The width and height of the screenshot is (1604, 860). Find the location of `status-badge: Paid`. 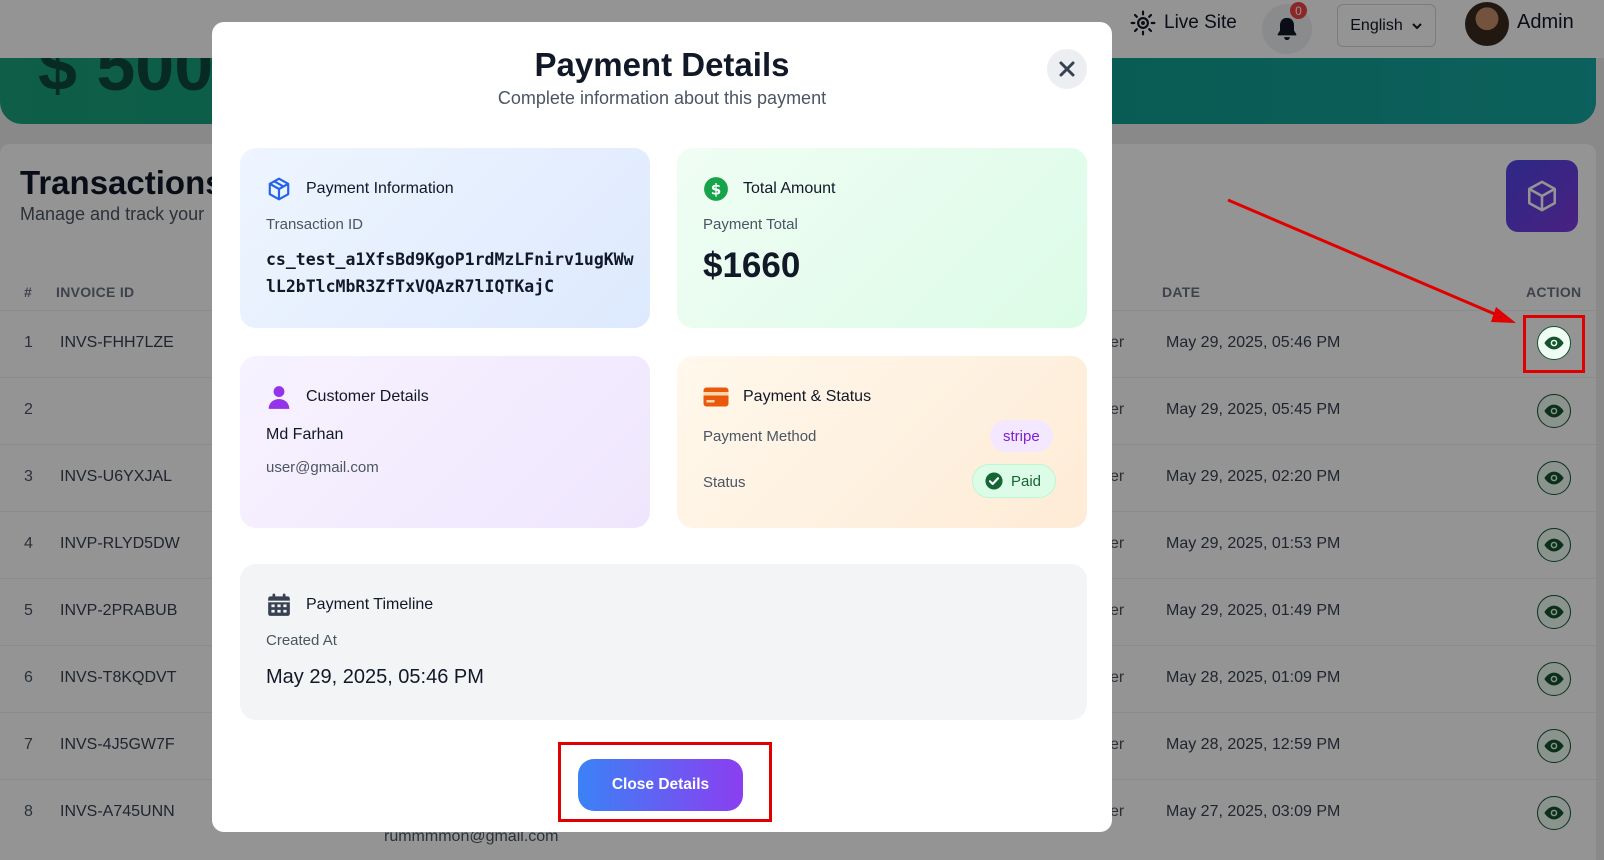

status-badge: Paid is located at coordinates (1014, 481).